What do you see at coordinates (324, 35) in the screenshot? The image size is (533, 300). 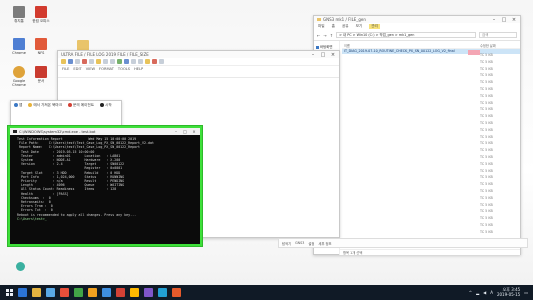 I see `forward-arrow-icon: →` at bounding box center [324, 35].